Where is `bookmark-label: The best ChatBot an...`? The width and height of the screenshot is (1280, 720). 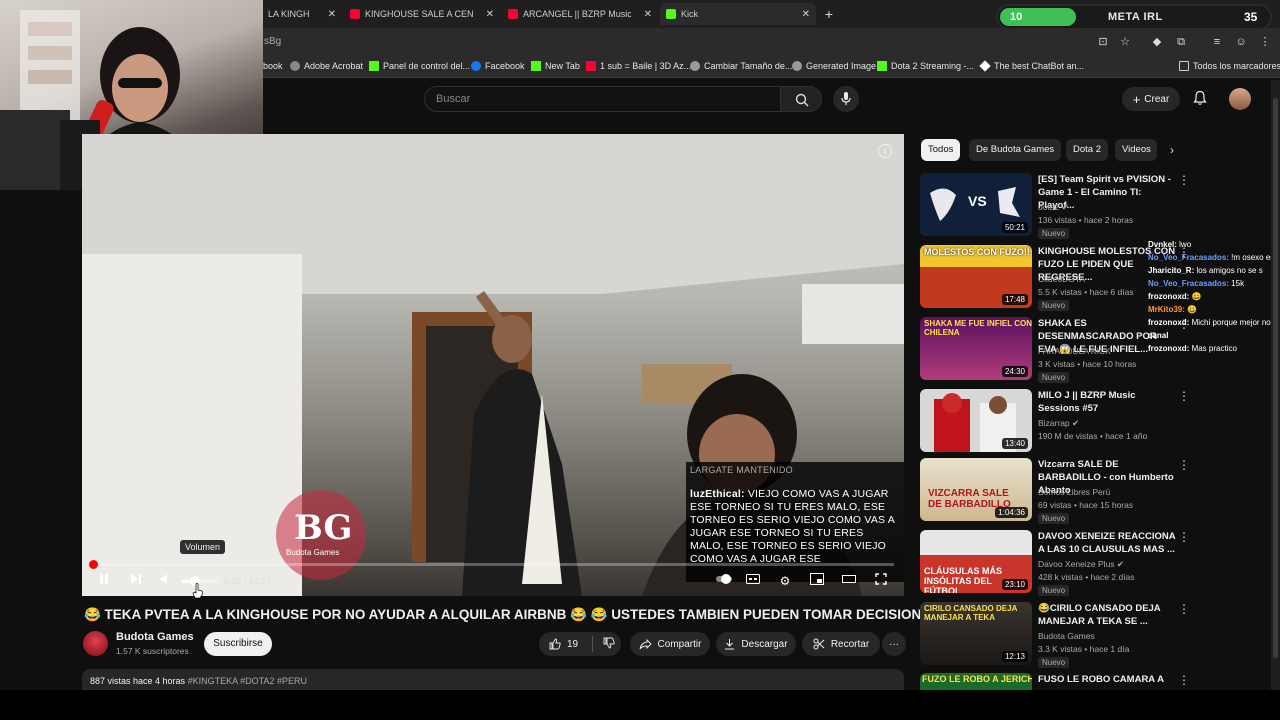 bookmark-label: The best ChatBot an... is located at coordinates (1039, 66).